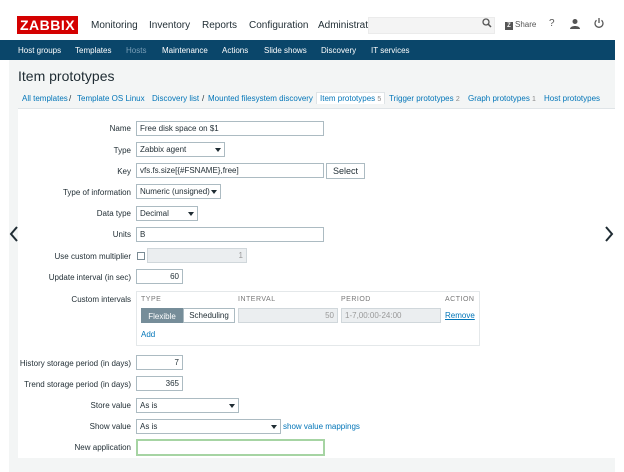 This screenshot has height=472, width=624. Describe the element at coordinates (619, 256) in the screenshot. I see `right-edge` at that location.